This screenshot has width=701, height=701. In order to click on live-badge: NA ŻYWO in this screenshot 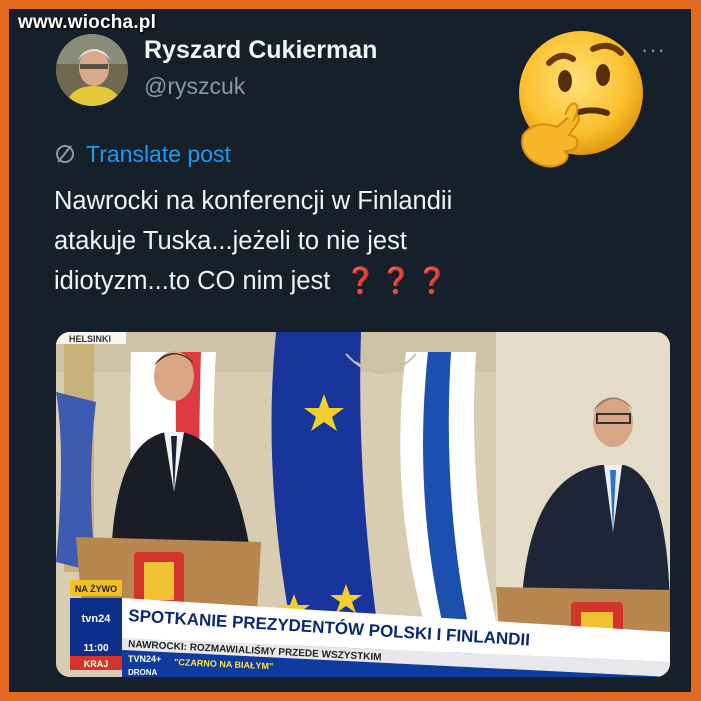, I will do `click(96, 589)`.